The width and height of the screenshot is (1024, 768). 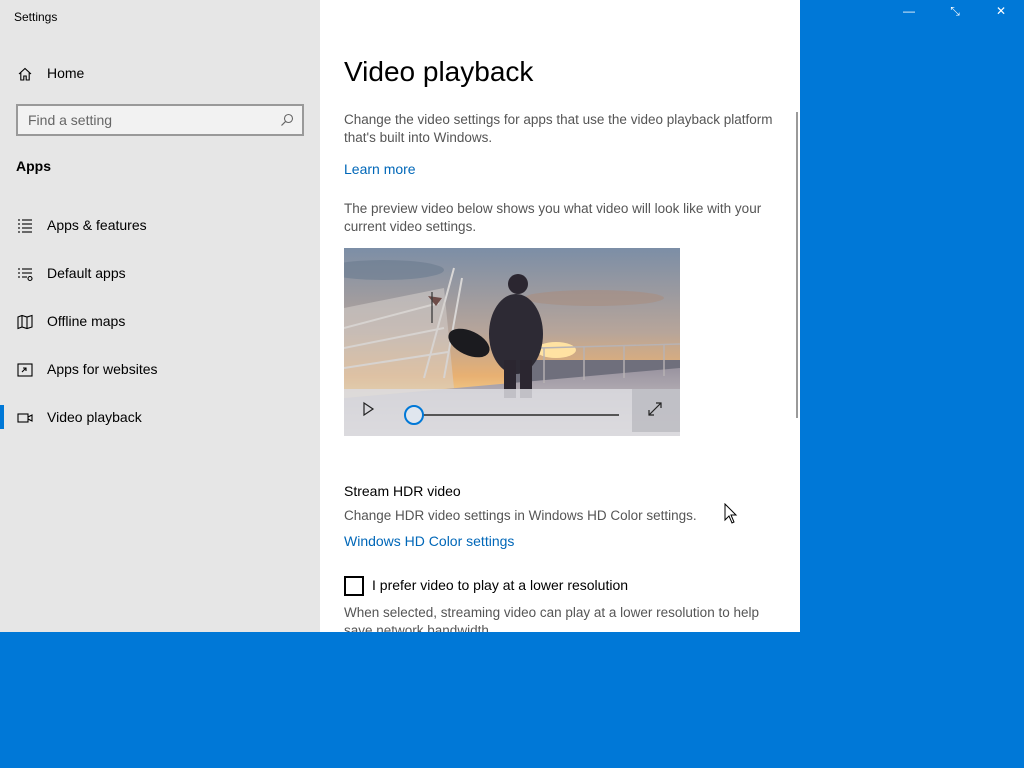 What do you see at coordinates (354, 586) in the screenshot?
I see `lower-resolution-checkbox` at bounding box center [354, 586].